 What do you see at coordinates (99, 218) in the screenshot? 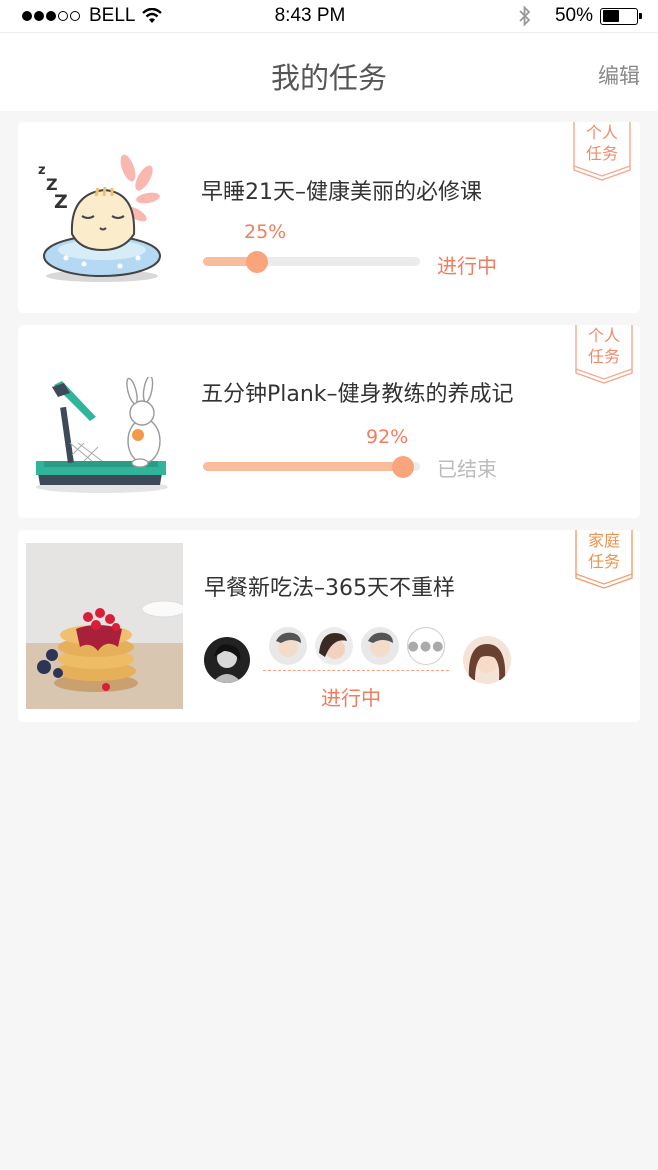
I see `sleeping-cat-illustration: z Z Z` at bounding box center [99, 218].